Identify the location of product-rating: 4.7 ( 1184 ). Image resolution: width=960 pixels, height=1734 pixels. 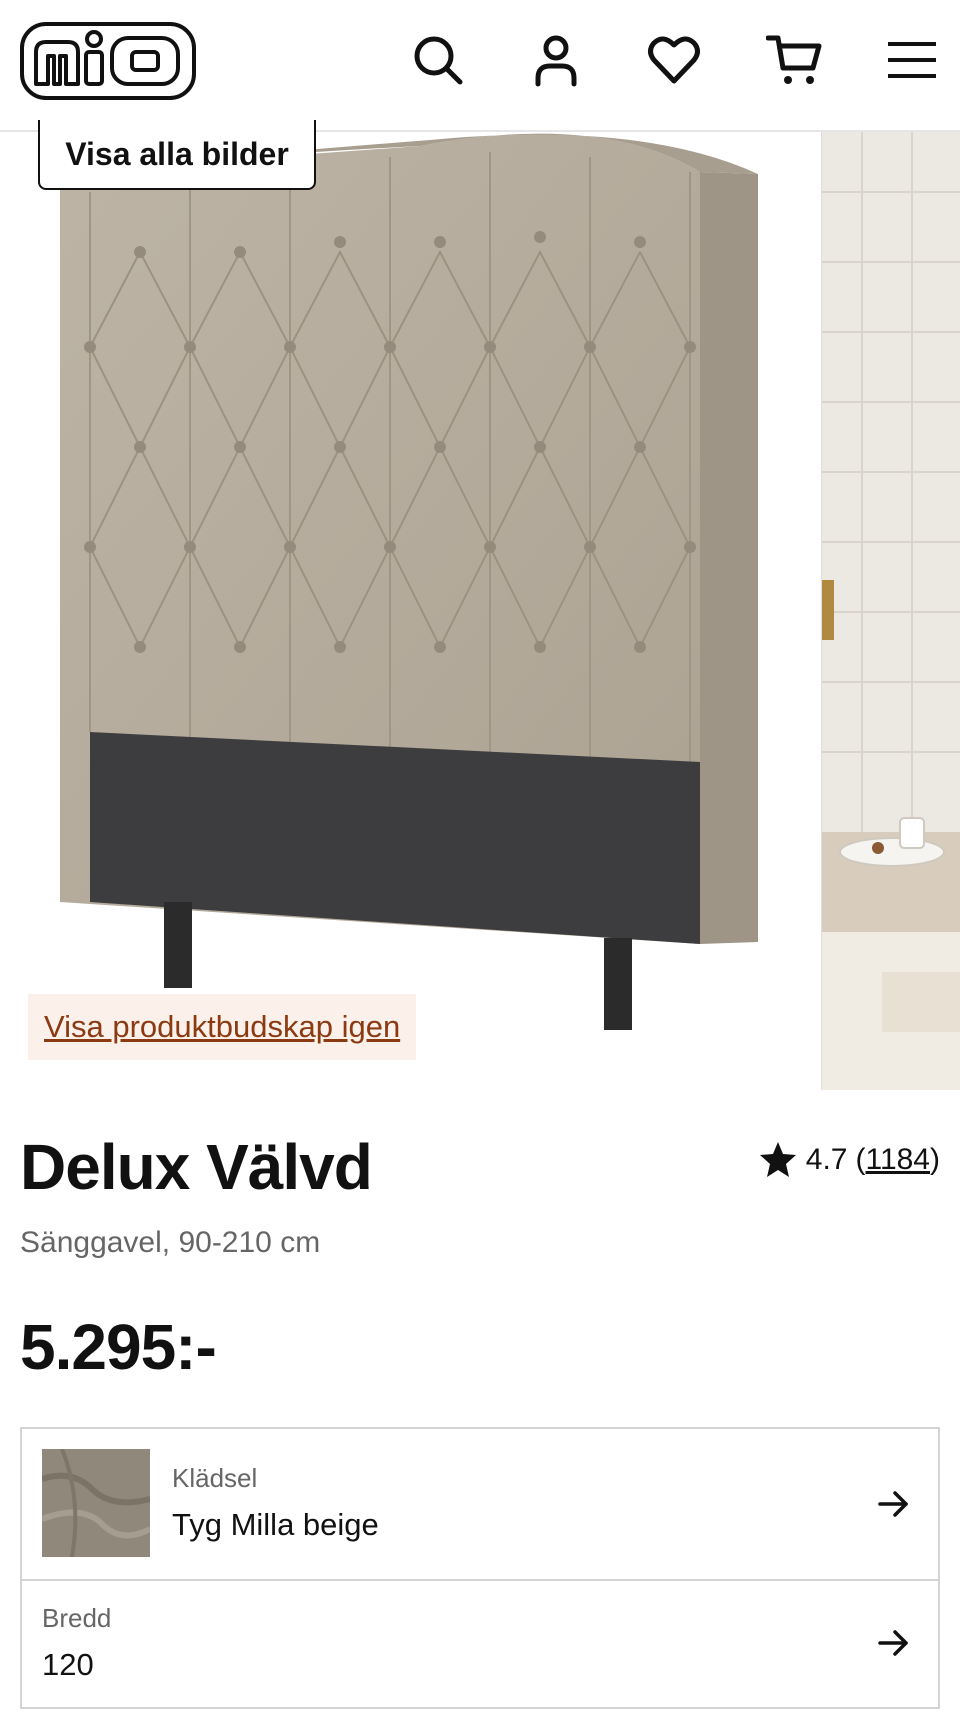
(849, 1160).